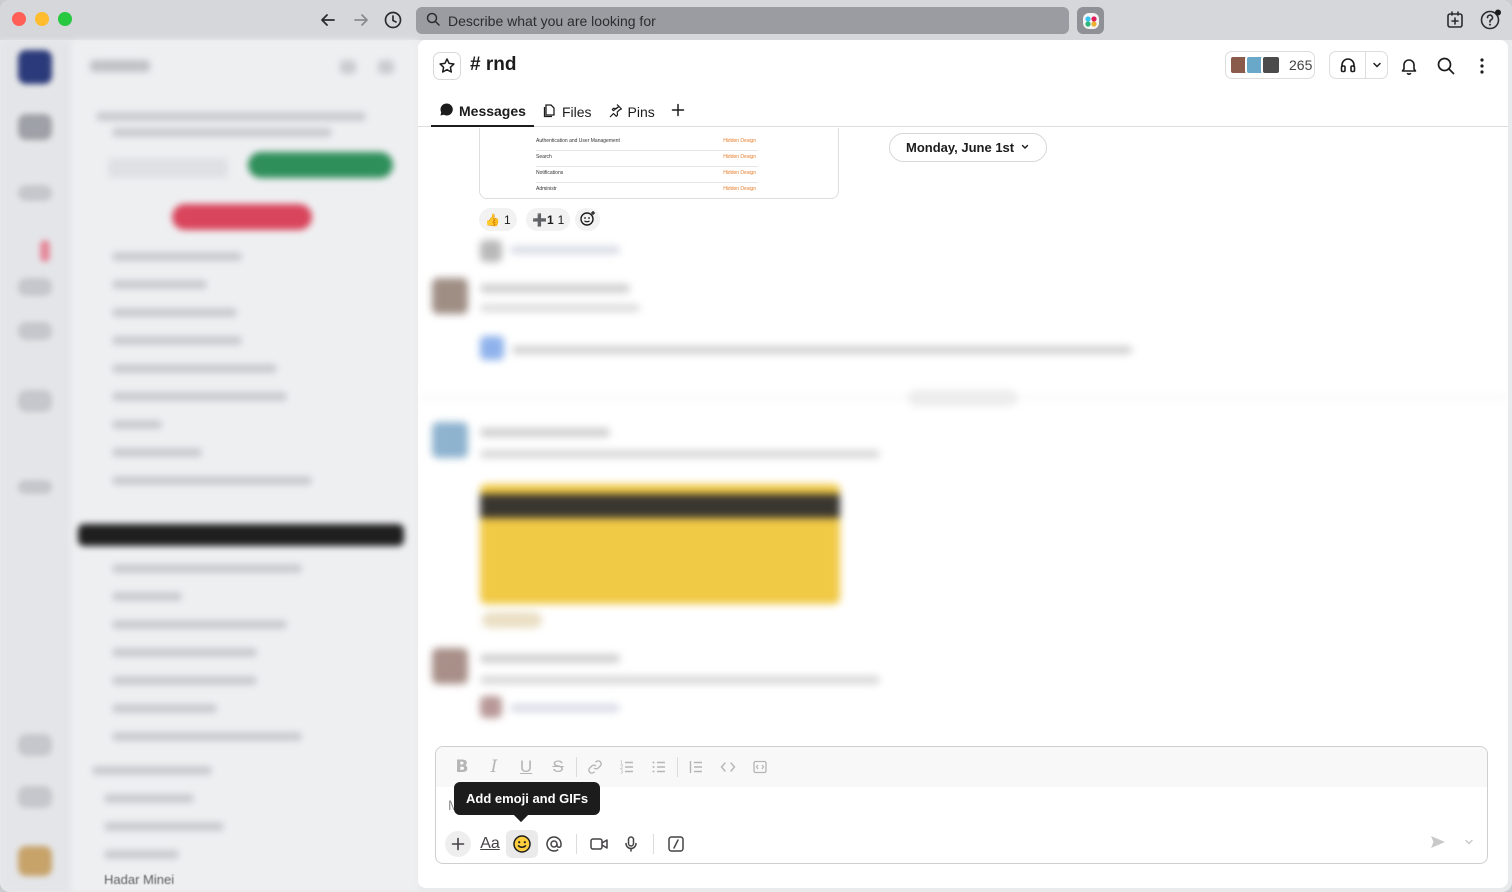 The width and height of the screenshot is (1512, 892). Describe the element at coordinates (526, 767) in the screenshot. I see `underline-icon: U` at that location.